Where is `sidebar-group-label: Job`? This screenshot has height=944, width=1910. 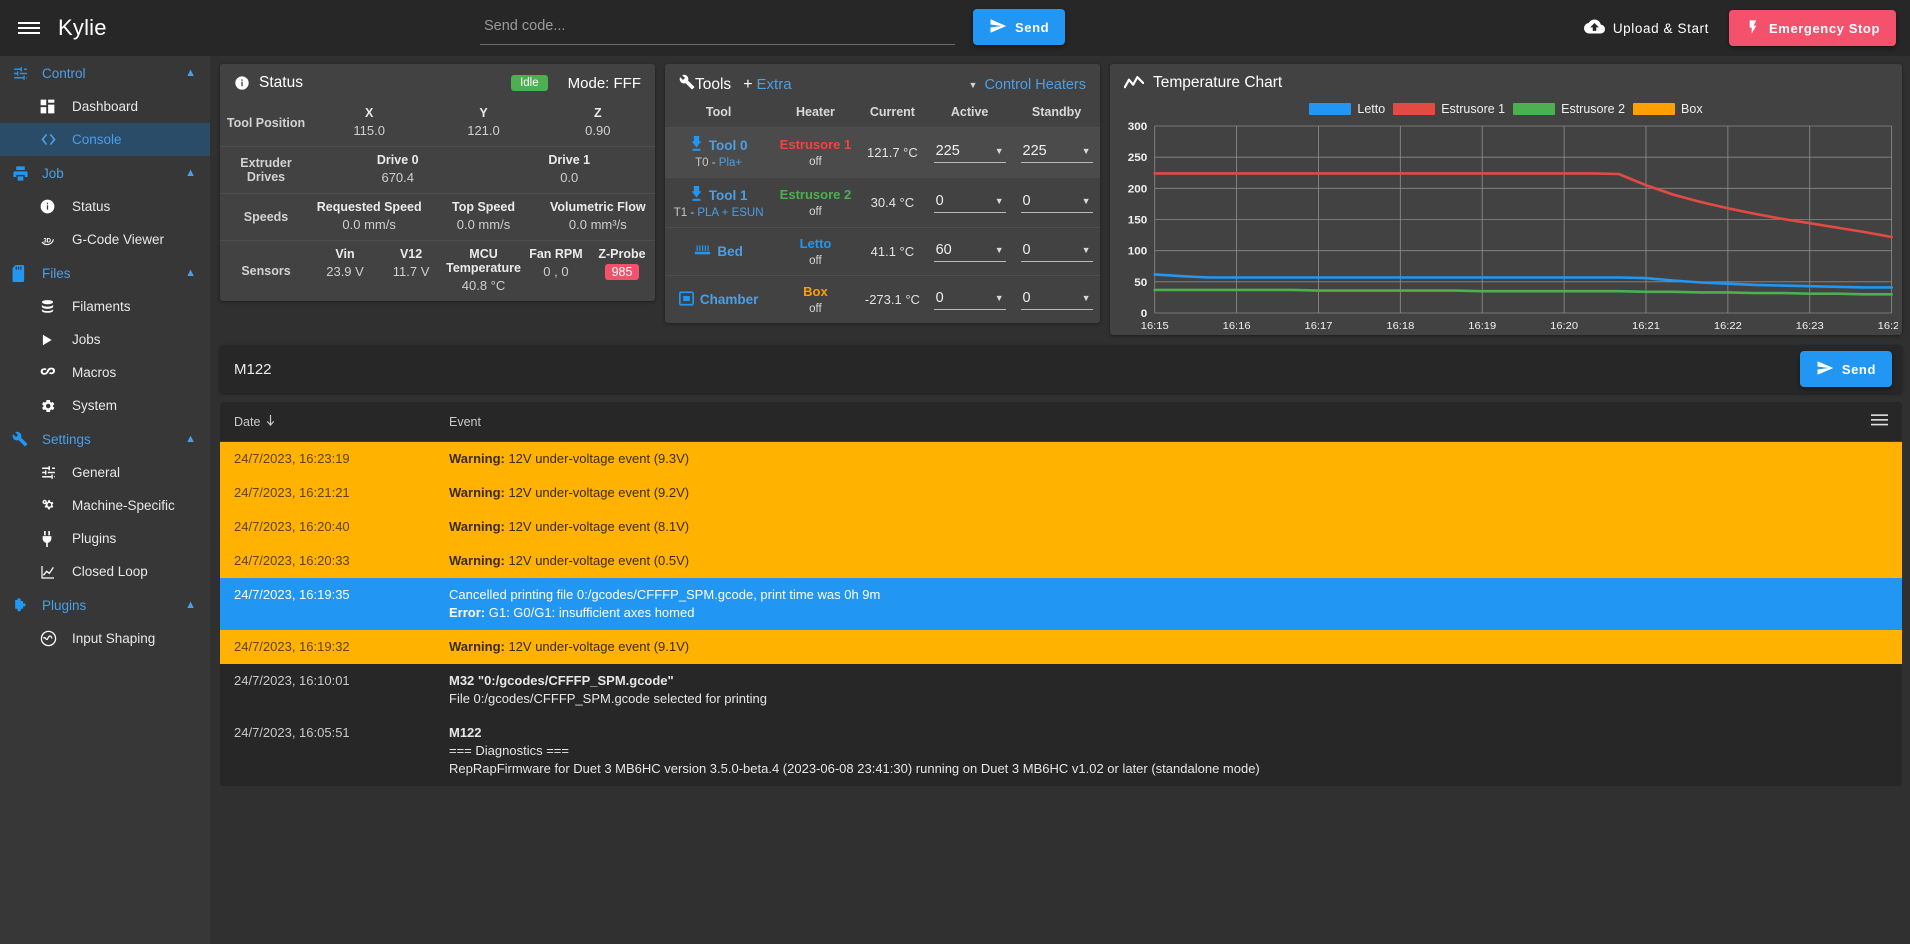
sidebar-group-label: Job is located at coordinates (53, 173).